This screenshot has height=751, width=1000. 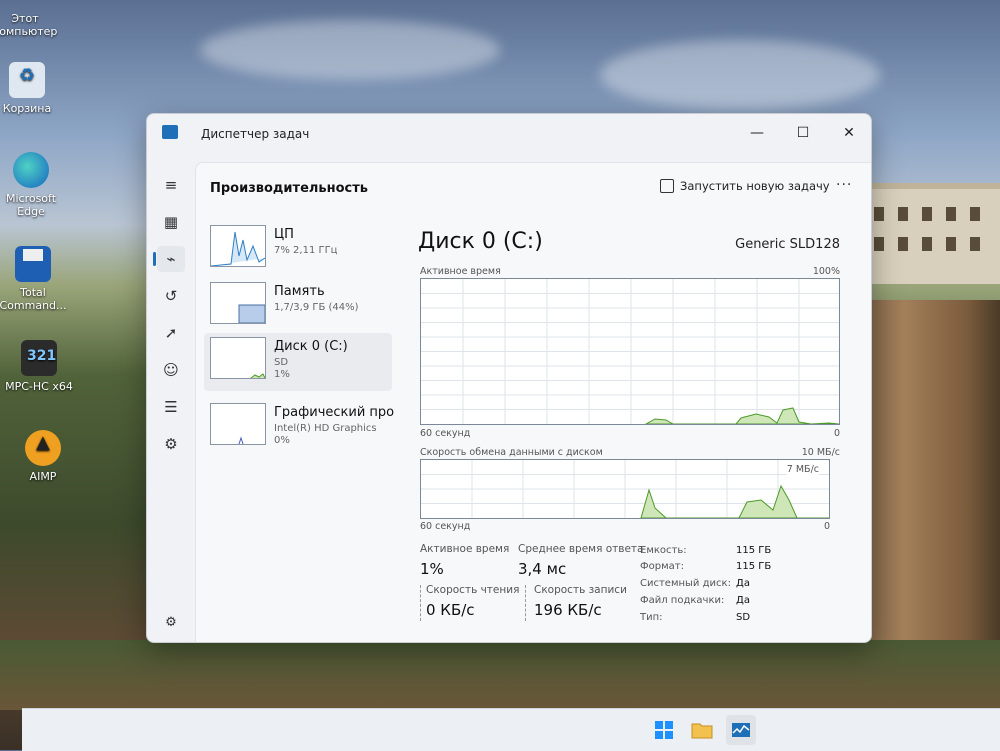 What do you see at coordinates (682, 600) in the screenshot?
I see `prop-key: Файл подкачки:` at bounding box center [682, 600].